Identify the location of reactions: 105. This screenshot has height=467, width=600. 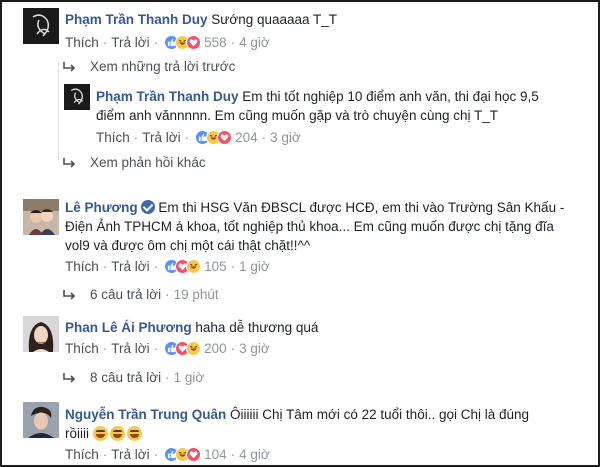
(195, 266).